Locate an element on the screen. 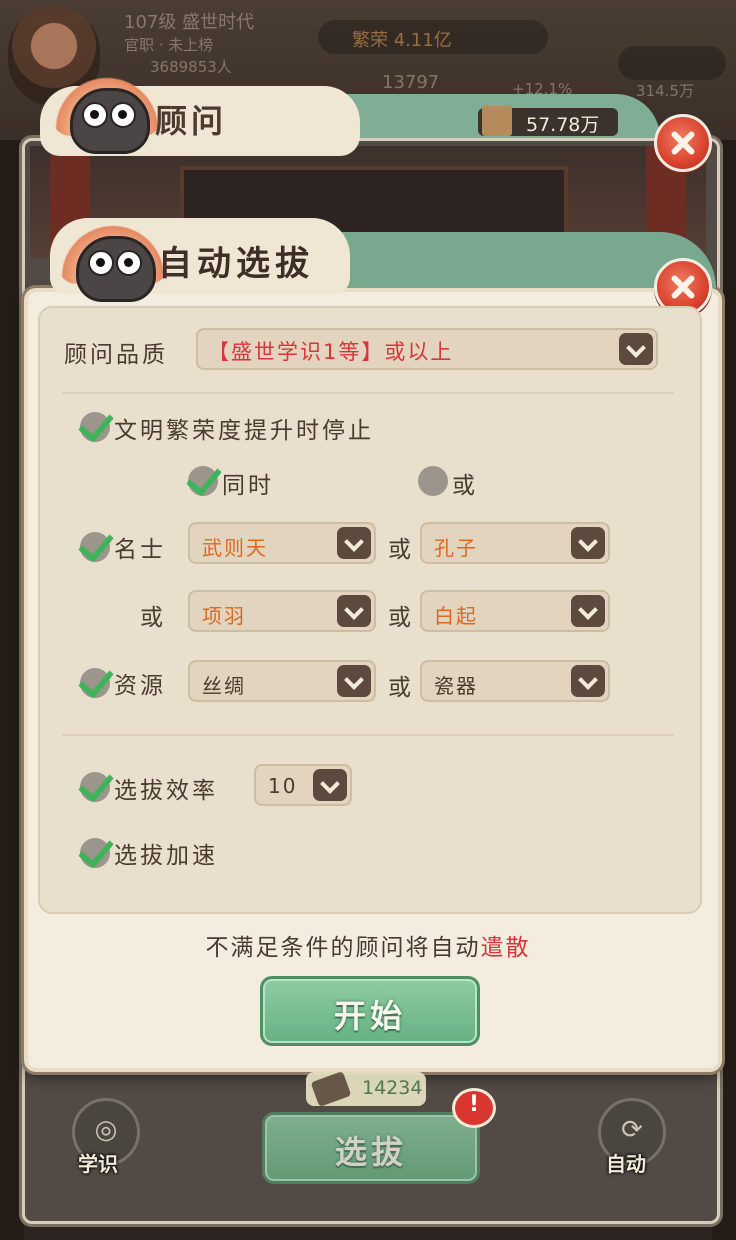 Image resolution: width=736 pixels, height=1240 pixels. advisor-close-button is located at coordinates (683, 143).